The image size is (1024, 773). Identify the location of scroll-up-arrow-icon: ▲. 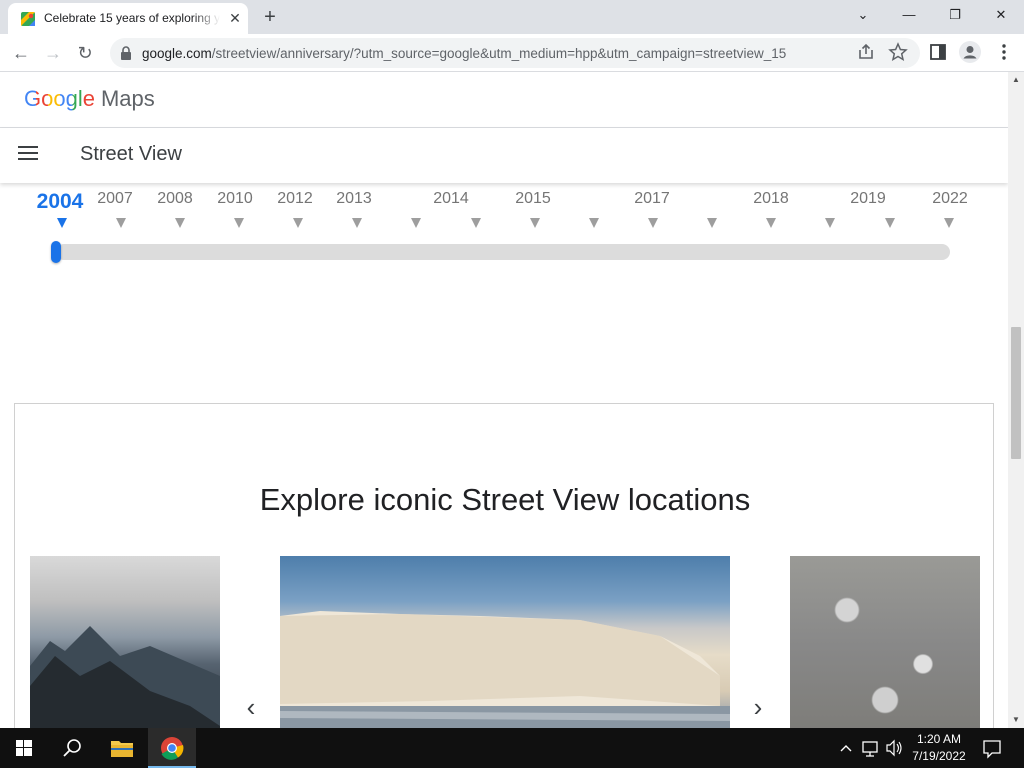
(1016, 80).